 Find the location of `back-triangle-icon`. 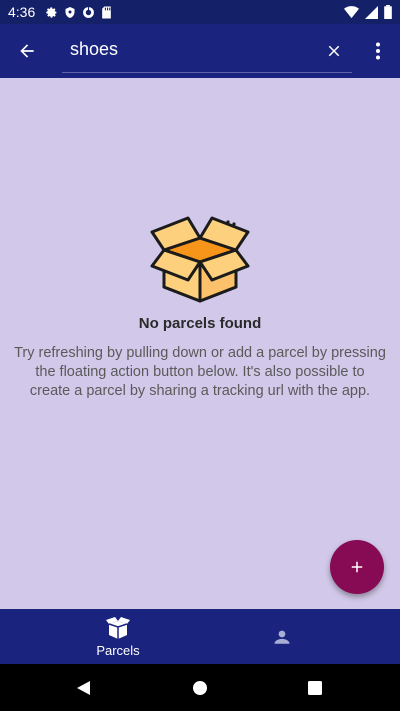

back-triangle-icon is located at coordinates (83, 688).